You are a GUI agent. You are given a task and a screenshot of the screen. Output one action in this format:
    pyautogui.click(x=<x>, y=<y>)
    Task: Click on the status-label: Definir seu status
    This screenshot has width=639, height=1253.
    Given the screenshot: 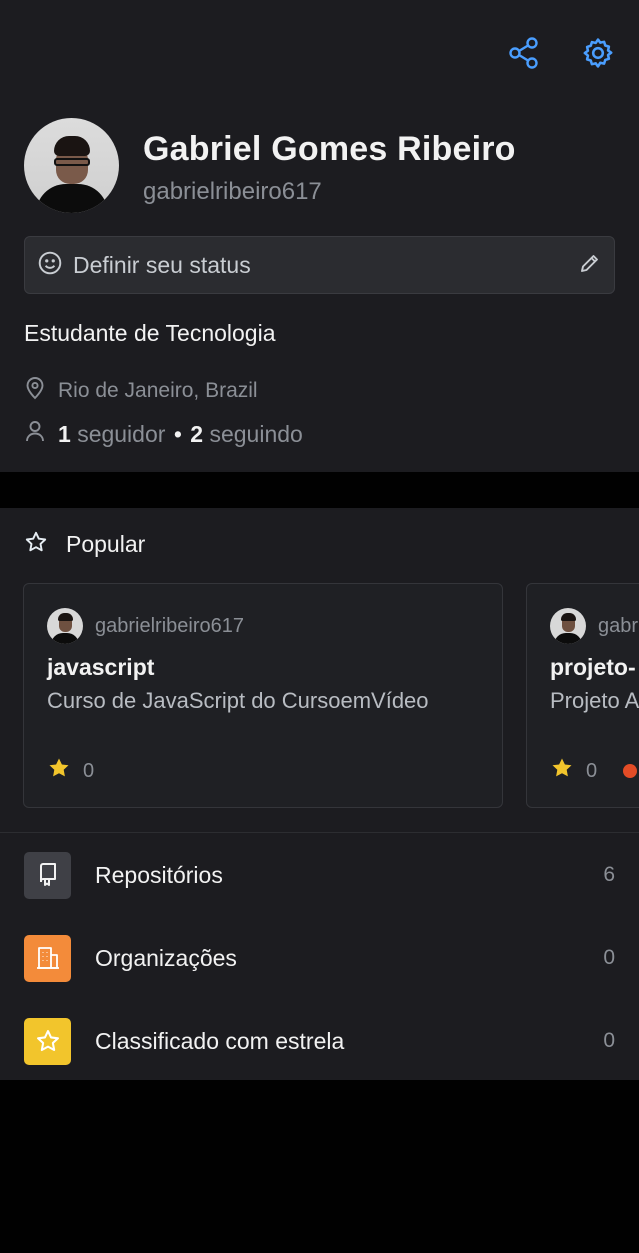 What is the action you would take?
    pyautogui.click(x=162, y=264)
    